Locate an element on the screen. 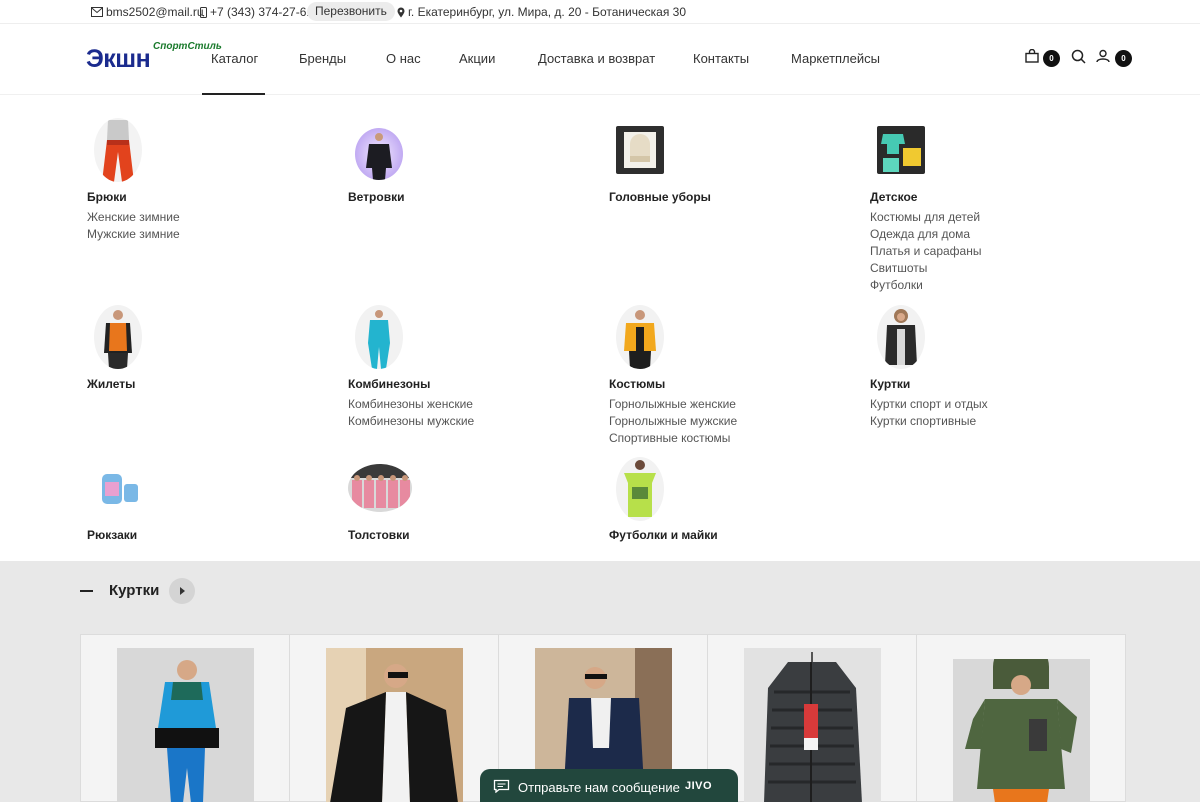 The image size is (1200, 802). subcategory-link: Спортивные костюмы is located at coordinates (669, 438).